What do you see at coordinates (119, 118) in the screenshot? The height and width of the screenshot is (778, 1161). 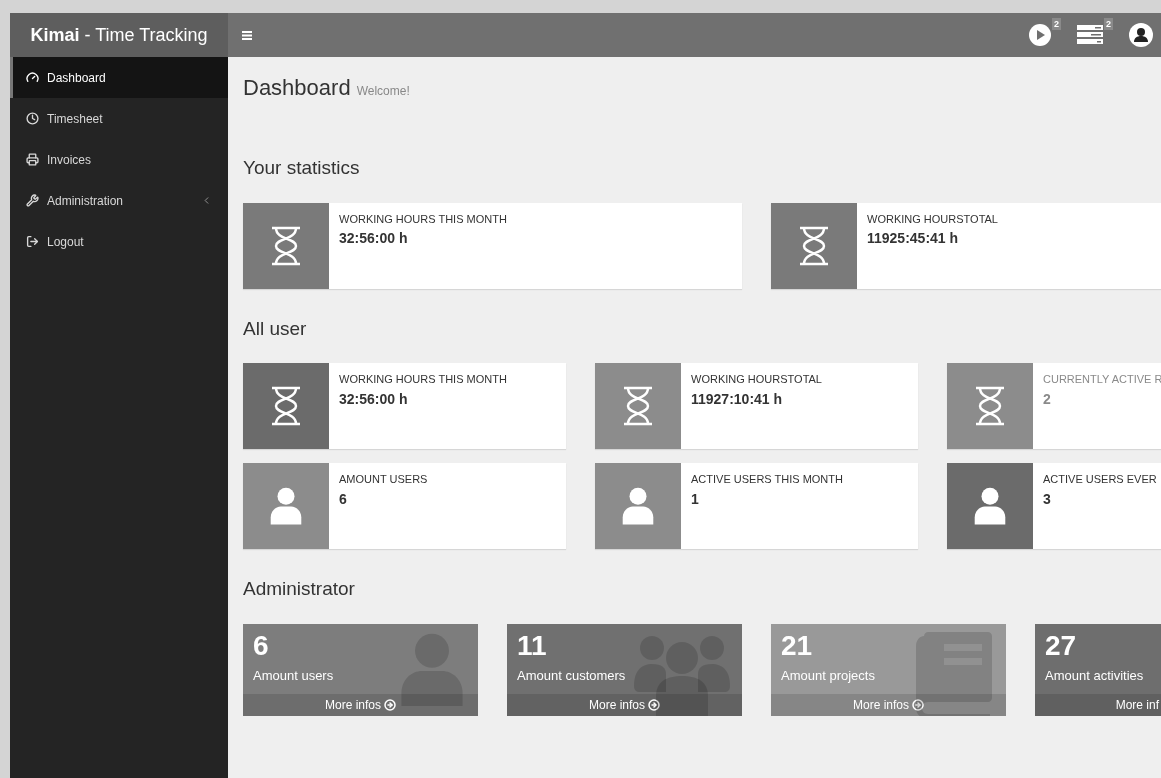 I see `sidebar-item: Timesheet` at bounding box center [119, 118].